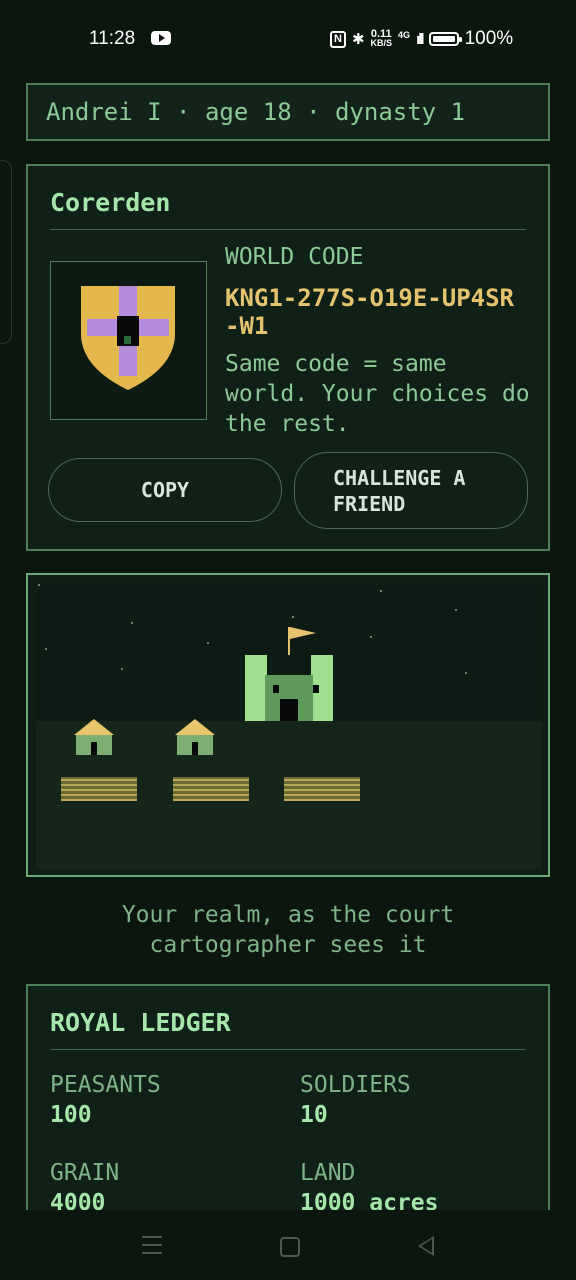 This screenshot has height=1280, width=576. I want to click on challenge-label-line1: CHALLENGE A, so click(399, 477).